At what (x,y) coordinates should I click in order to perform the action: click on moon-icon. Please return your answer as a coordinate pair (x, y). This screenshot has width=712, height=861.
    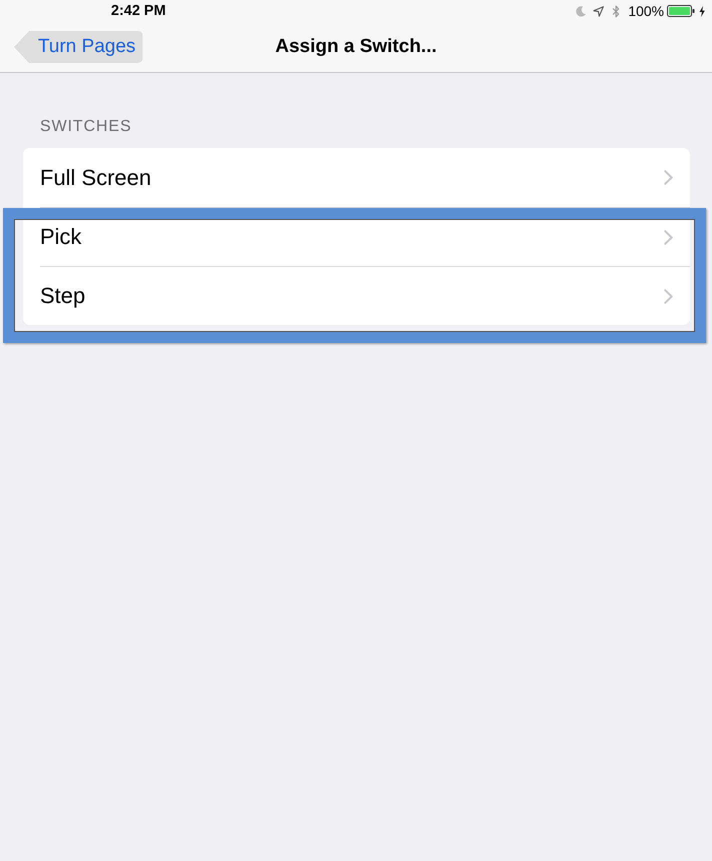
    Looking at the image, I should click on (581, 11).